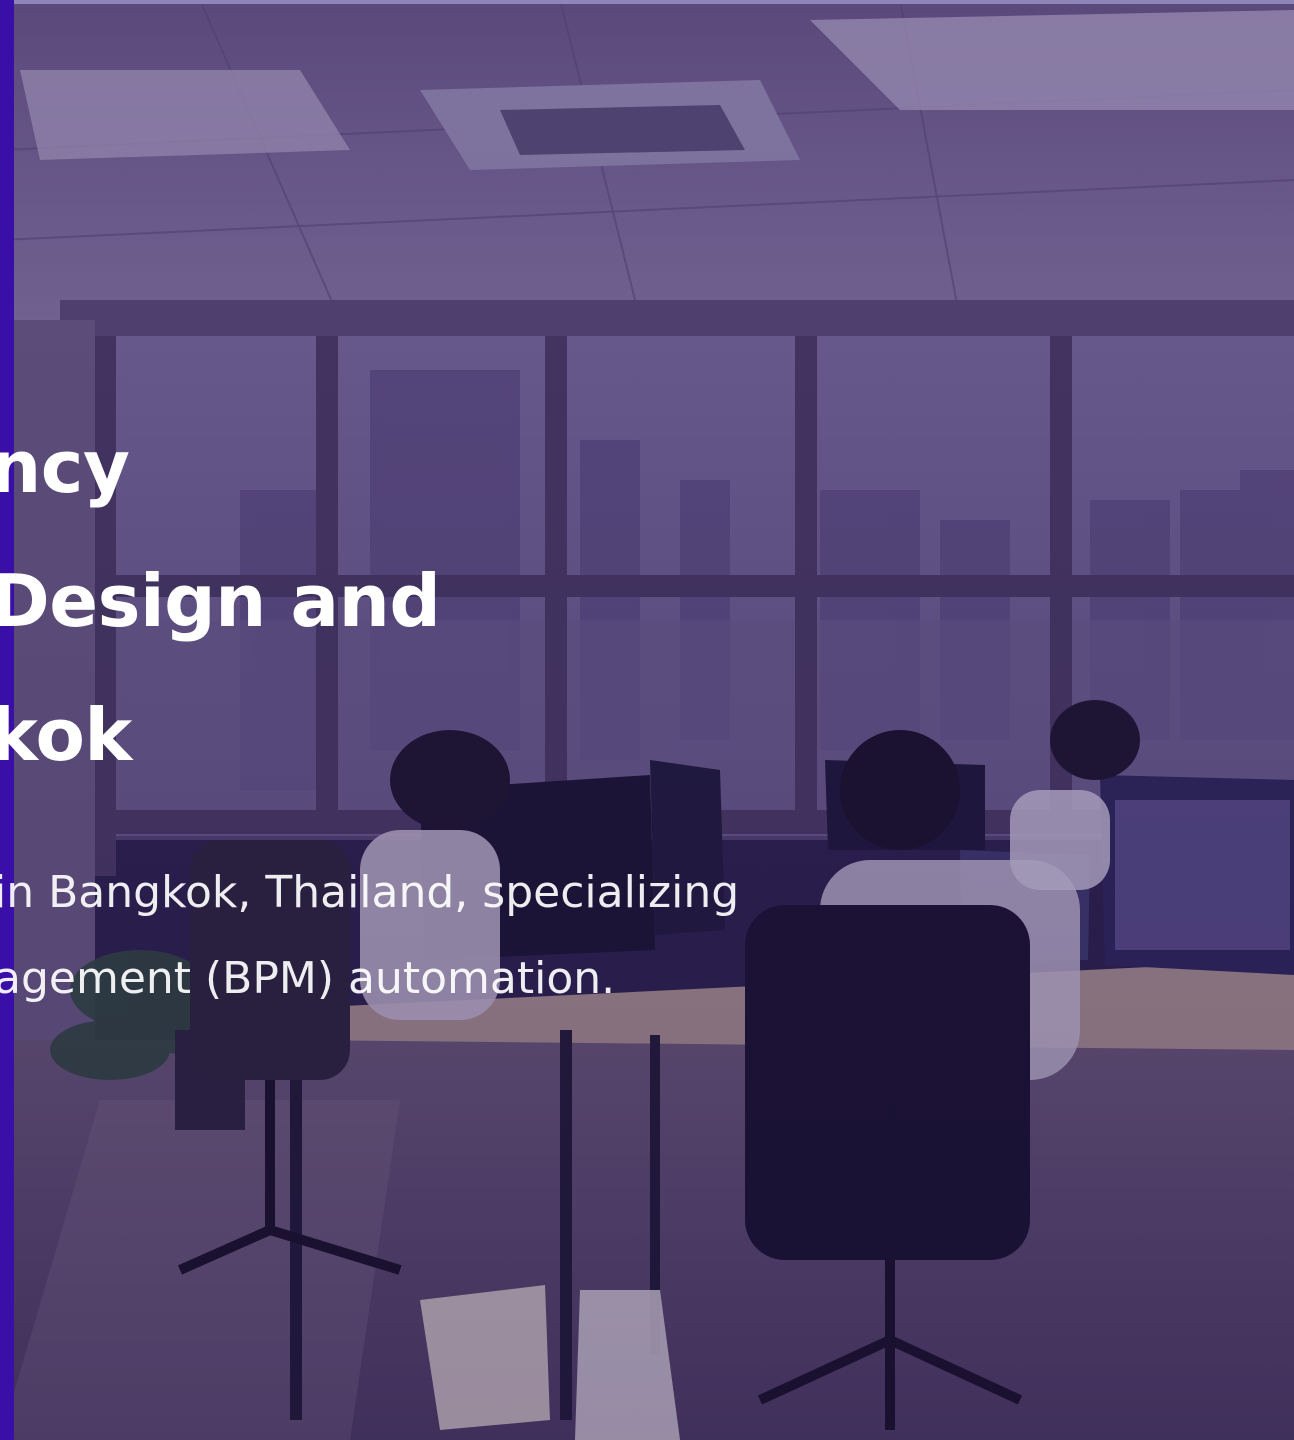 The image size is (1294, 1440). What do you see at coordinates (308, 978) in the screenshot?
I see `subtext-line-2: agement (BPM) automation.` at bounding box center [308, 978].